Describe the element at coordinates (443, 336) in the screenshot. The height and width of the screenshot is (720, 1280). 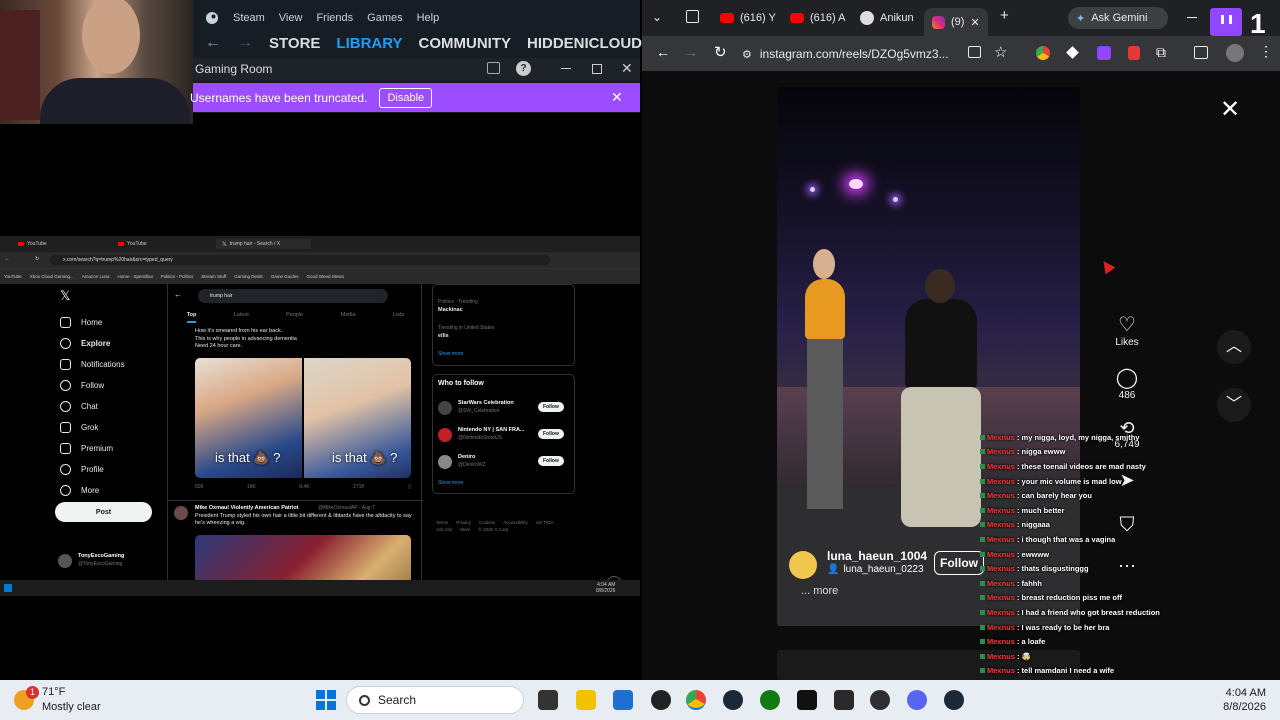
I see `trend-item: ellis` at that location.